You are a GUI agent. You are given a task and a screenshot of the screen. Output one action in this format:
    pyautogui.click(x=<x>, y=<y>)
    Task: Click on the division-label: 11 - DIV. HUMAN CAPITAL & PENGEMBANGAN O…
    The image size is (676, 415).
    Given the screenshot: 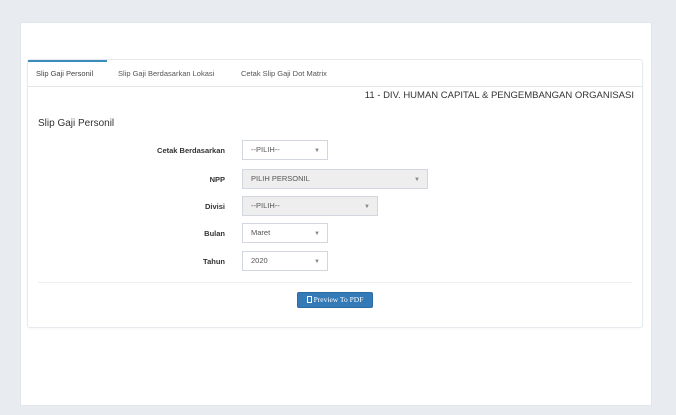 What is the action you would take?
    pyautogui.click(x=499, y=95)
    